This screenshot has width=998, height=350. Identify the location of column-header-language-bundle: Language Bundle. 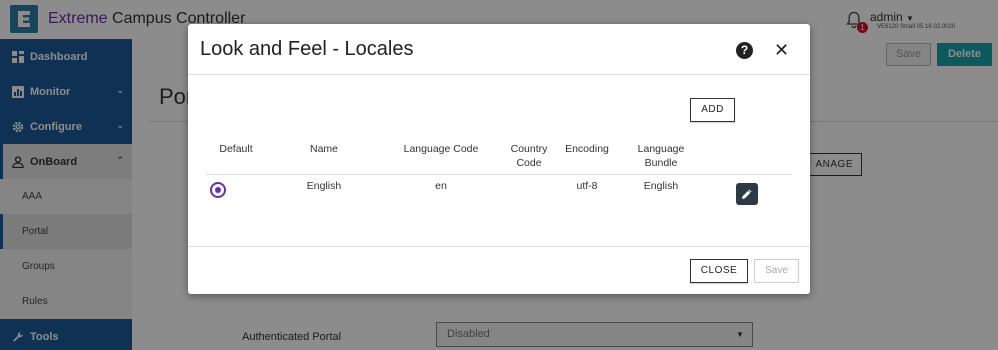
(661, 156).